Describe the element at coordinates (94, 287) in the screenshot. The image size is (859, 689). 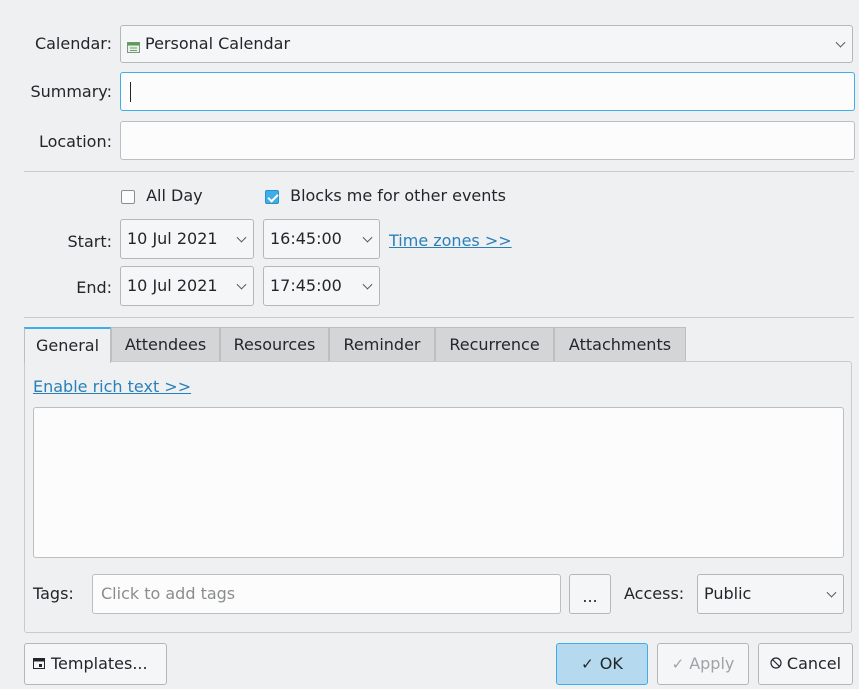
I see `end-label: End:` at that location.